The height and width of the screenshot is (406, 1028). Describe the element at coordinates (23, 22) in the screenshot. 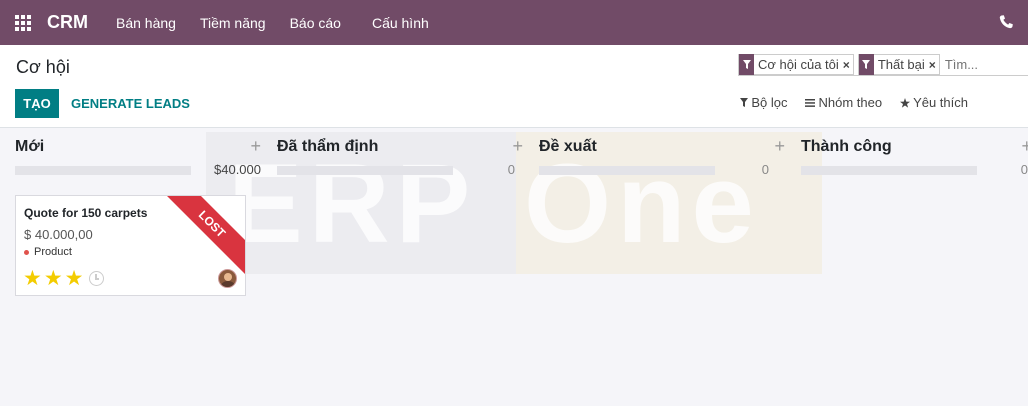

I see `apps-menu-icon` at that location.